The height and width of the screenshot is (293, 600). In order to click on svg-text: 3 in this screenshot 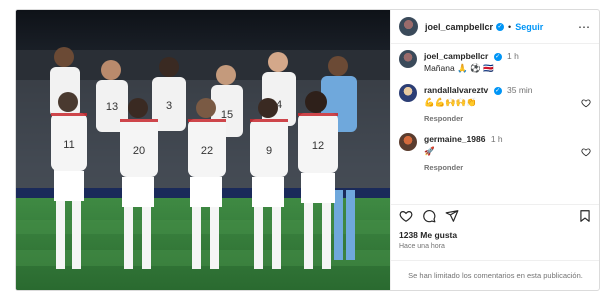, I will do `click(169, 106)`.